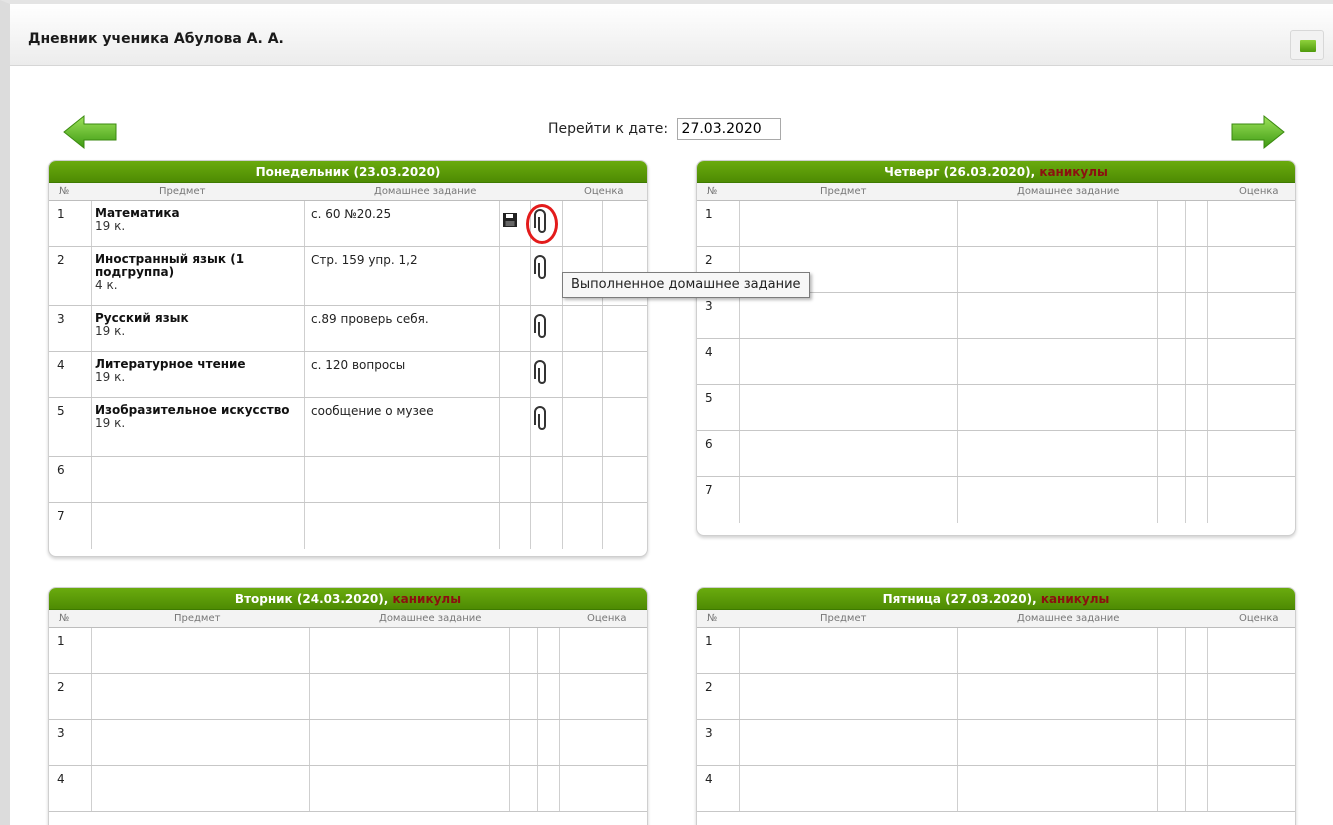  What do you see at coordinates (671, 35) in the screenshot?
I see `title-bar: Дневник ученика Абулова А. А.` at bounding box center [671, 35].